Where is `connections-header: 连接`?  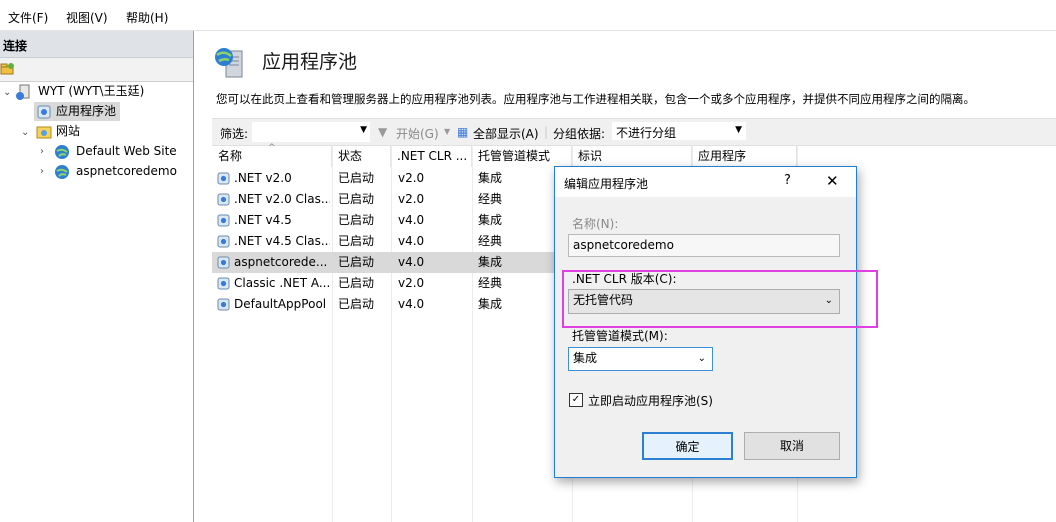 connections-header: 连接 is located at coordinates (96, 44).